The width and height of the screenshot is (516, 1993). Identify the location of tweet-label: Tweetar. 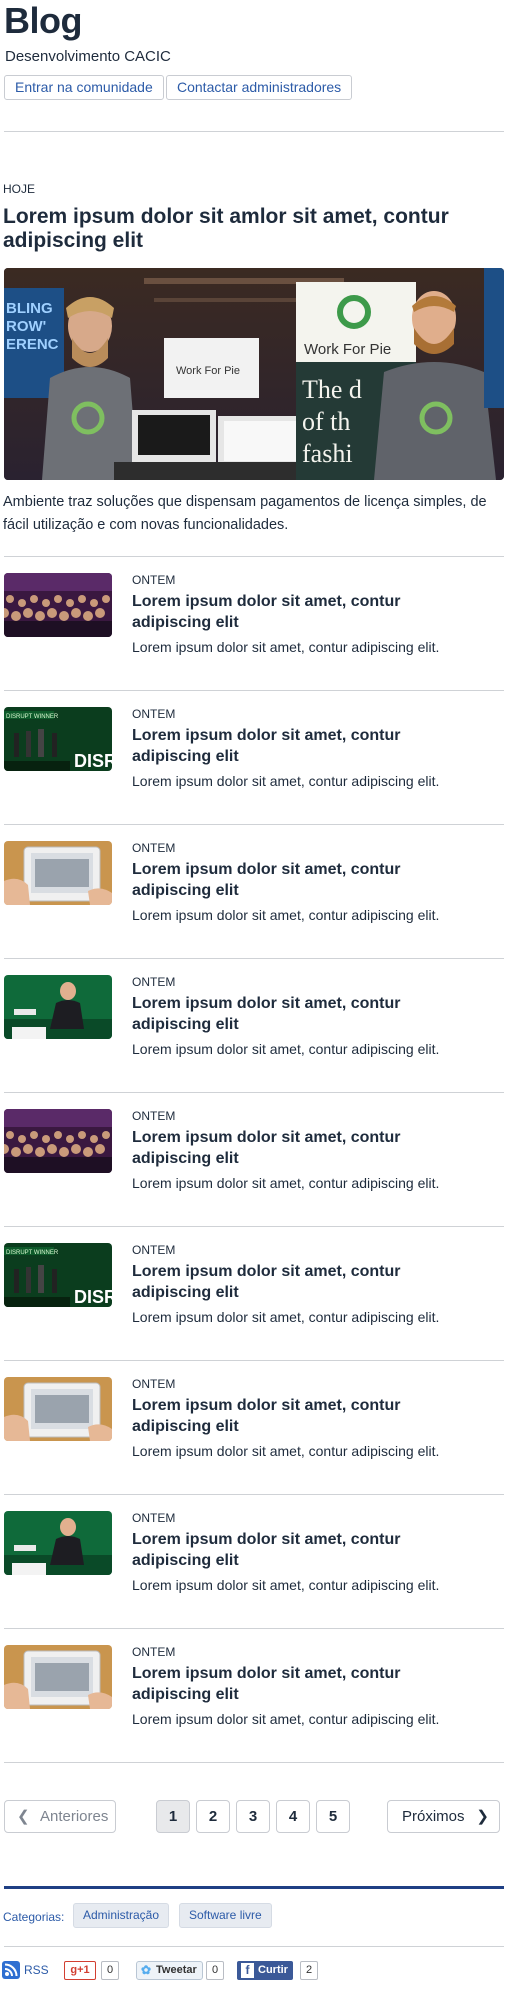
(176, 1970).